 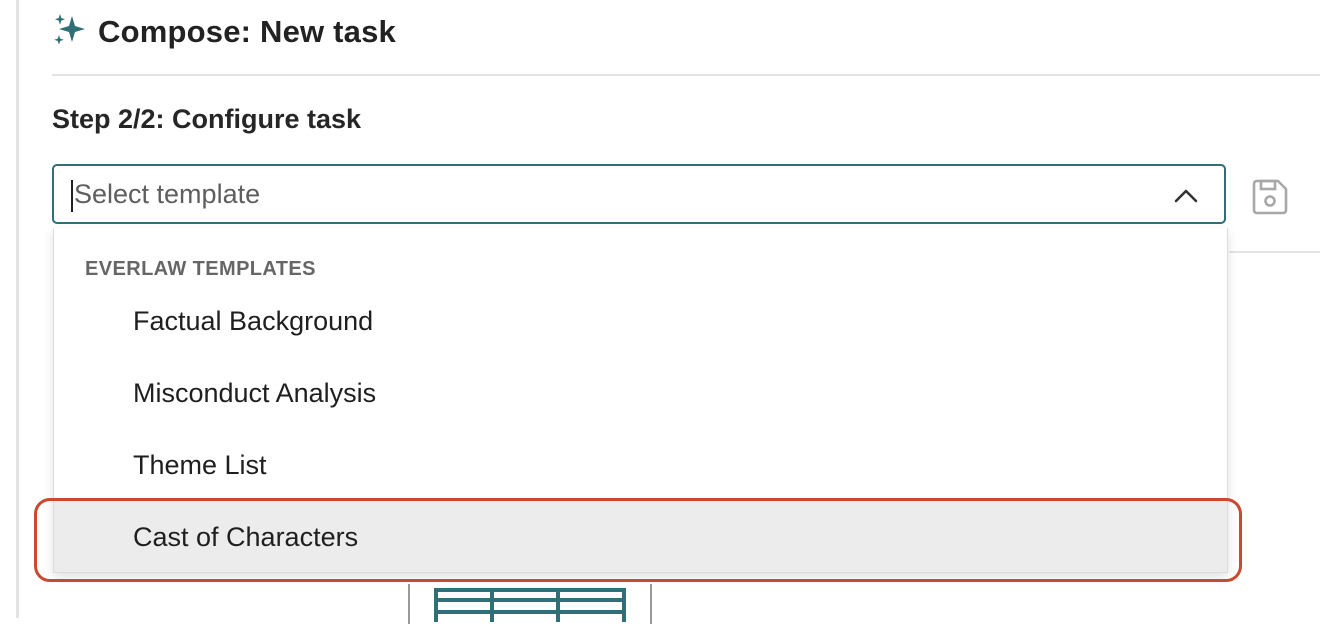 I want to click on option-cast-of-characters: Cast of Characters, so click(x=640, y=536).